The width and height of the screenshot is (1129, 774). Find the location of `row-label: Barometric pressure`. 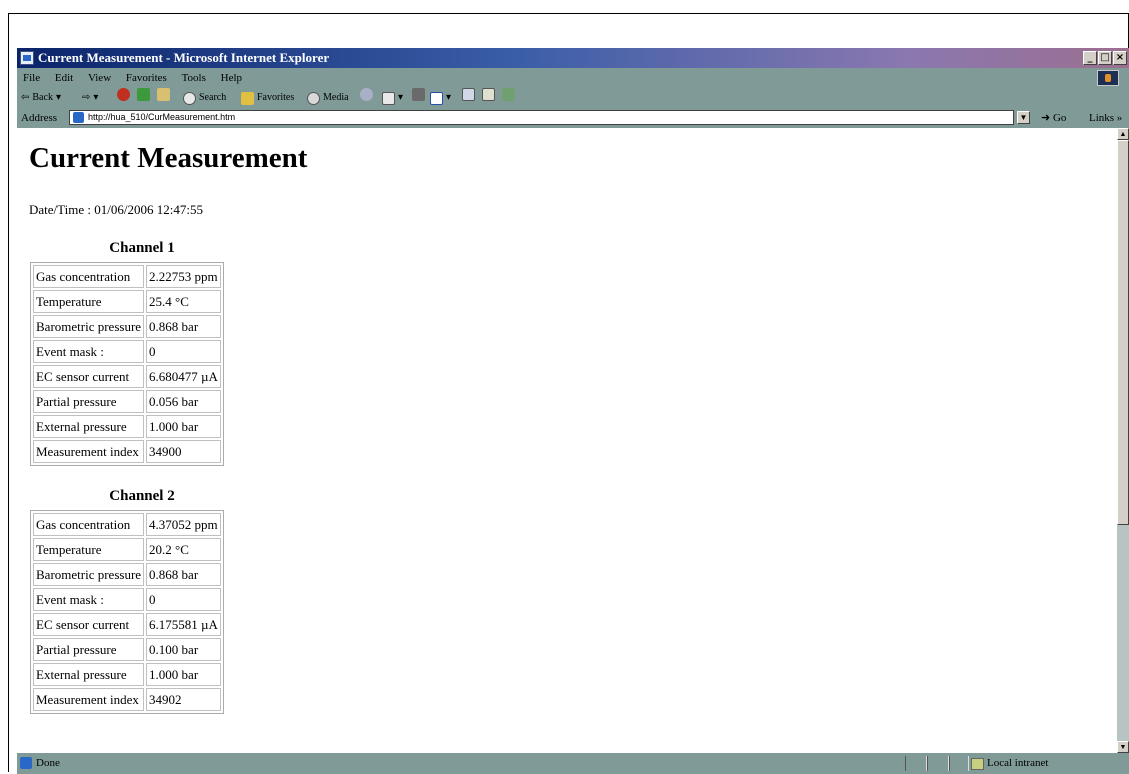

row-label: Barometric pressure is located at coordinates (89, 326).